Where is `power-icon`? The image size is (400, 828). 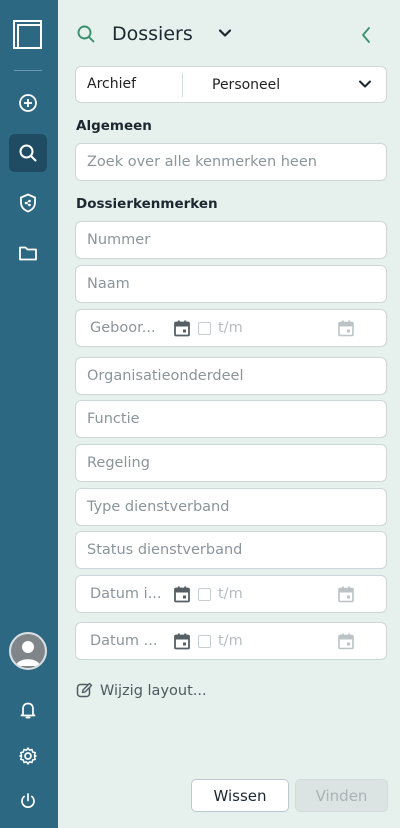
power-icon is located at coordinates (28, 800).